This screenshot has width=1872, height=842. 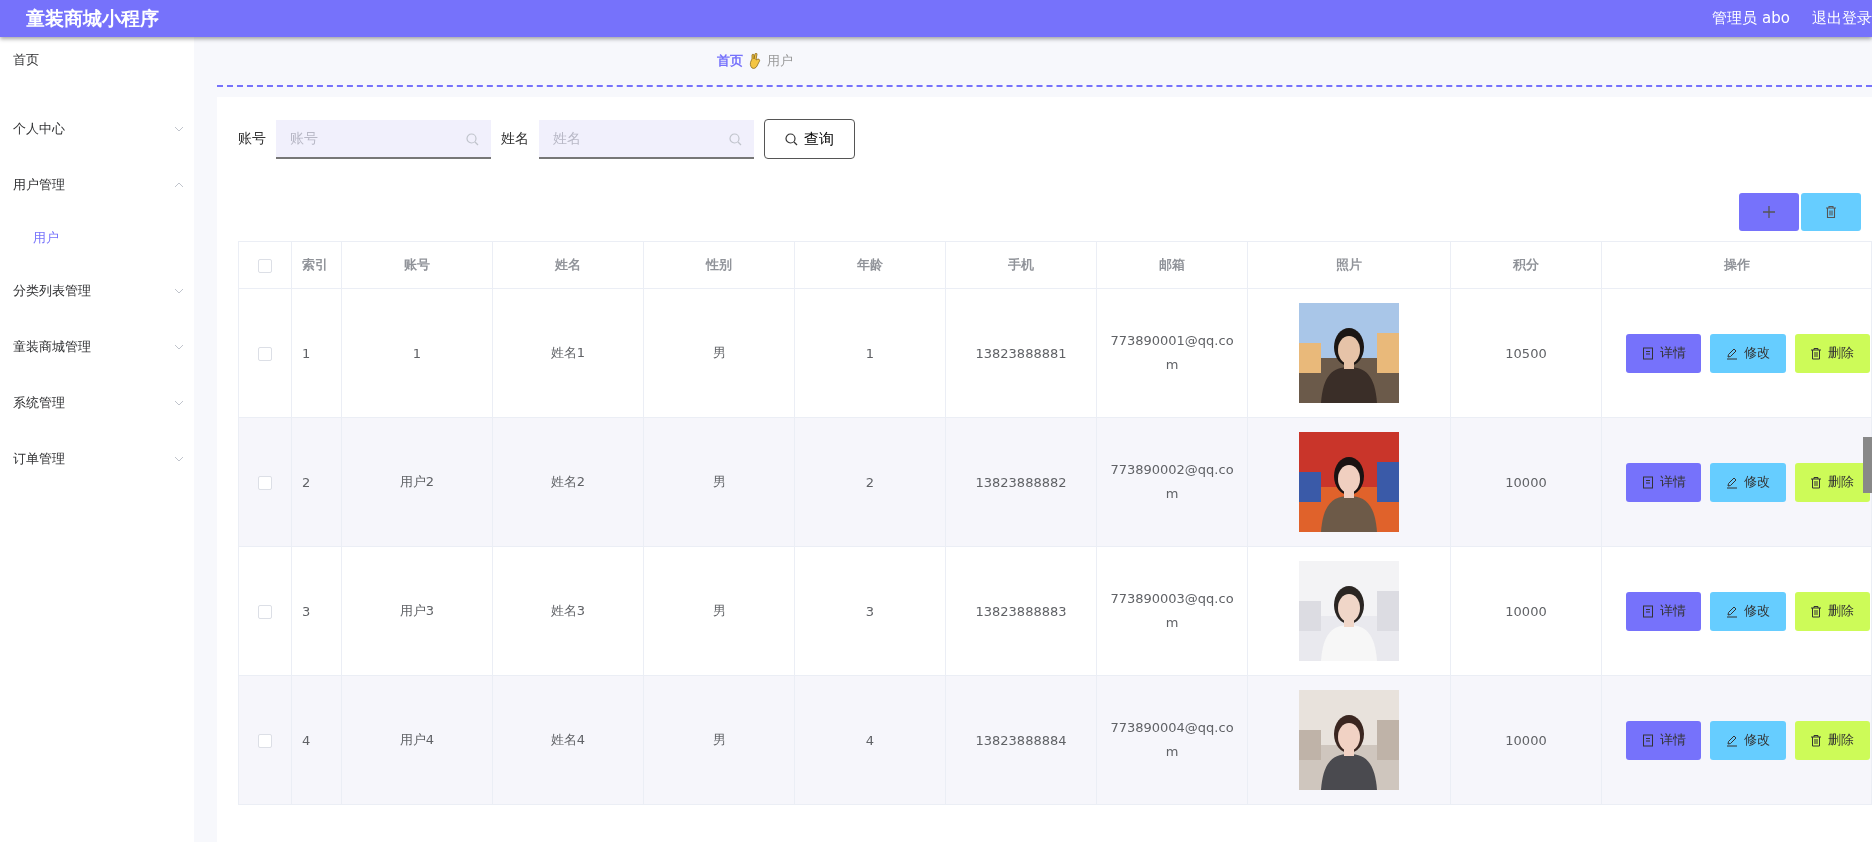 I want to click on column-header: 年龄, so click(x=870, y=265).